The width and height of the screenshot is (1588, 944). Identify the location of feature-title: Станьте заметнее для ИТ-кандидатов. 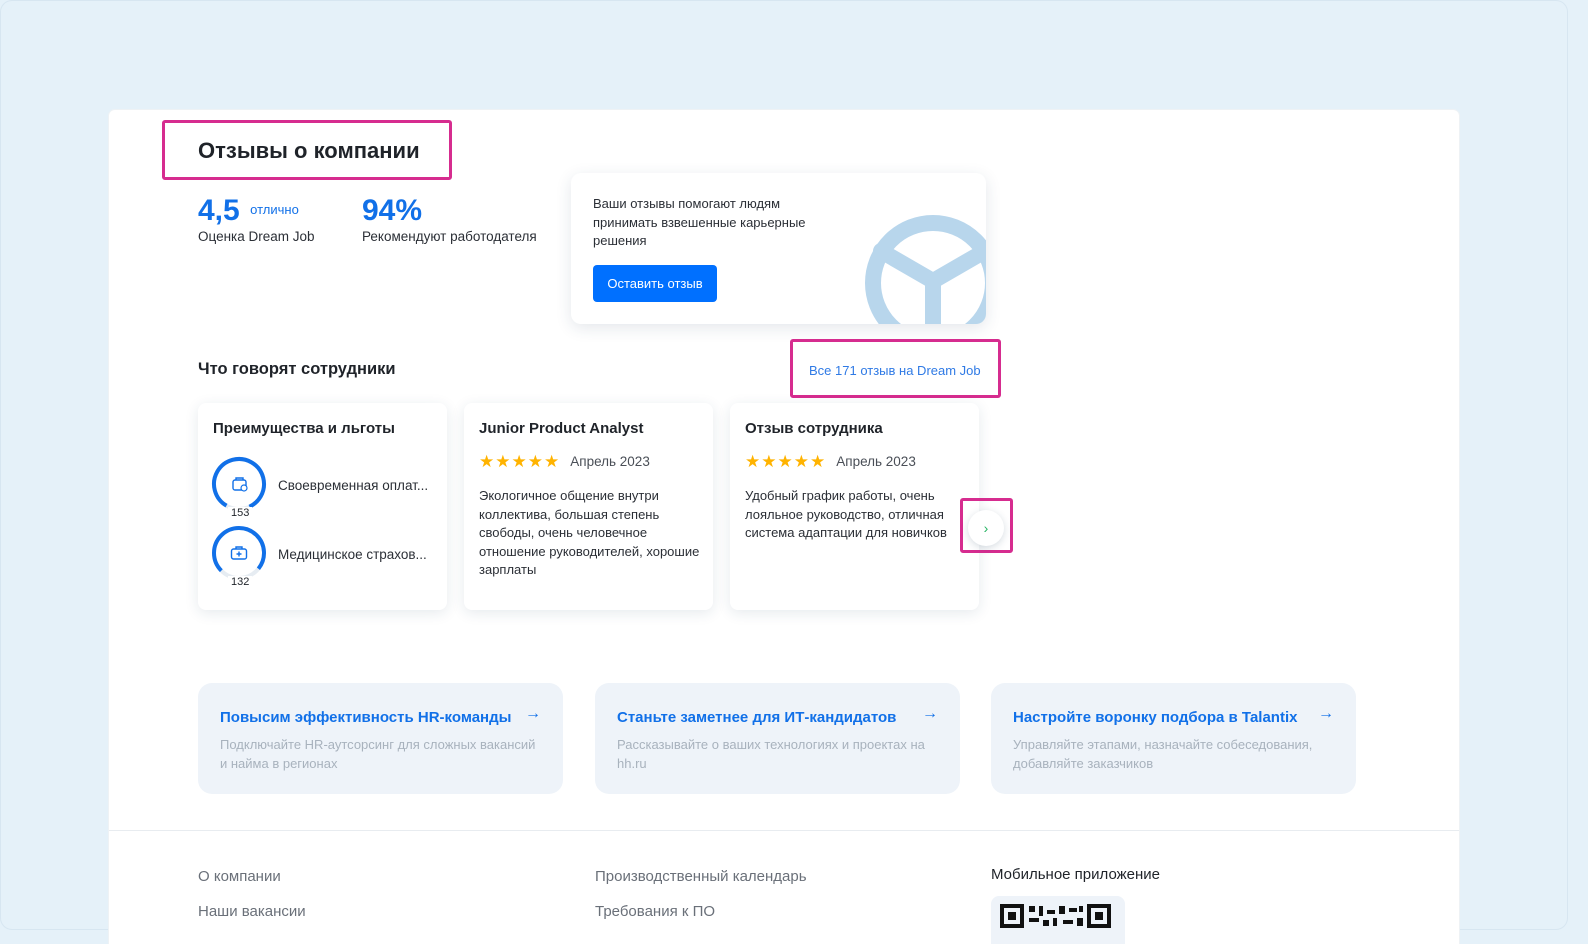
(757, 717).